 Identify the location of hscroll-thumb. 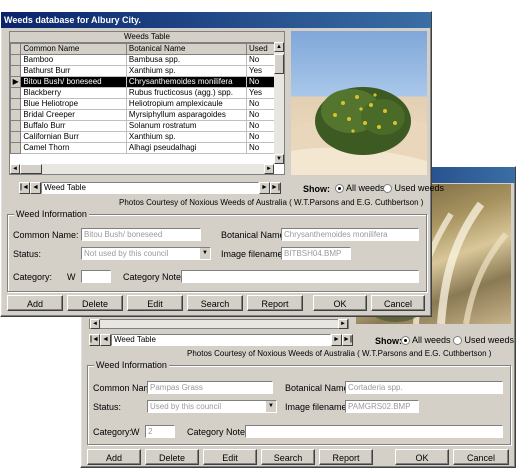
(31, 169).